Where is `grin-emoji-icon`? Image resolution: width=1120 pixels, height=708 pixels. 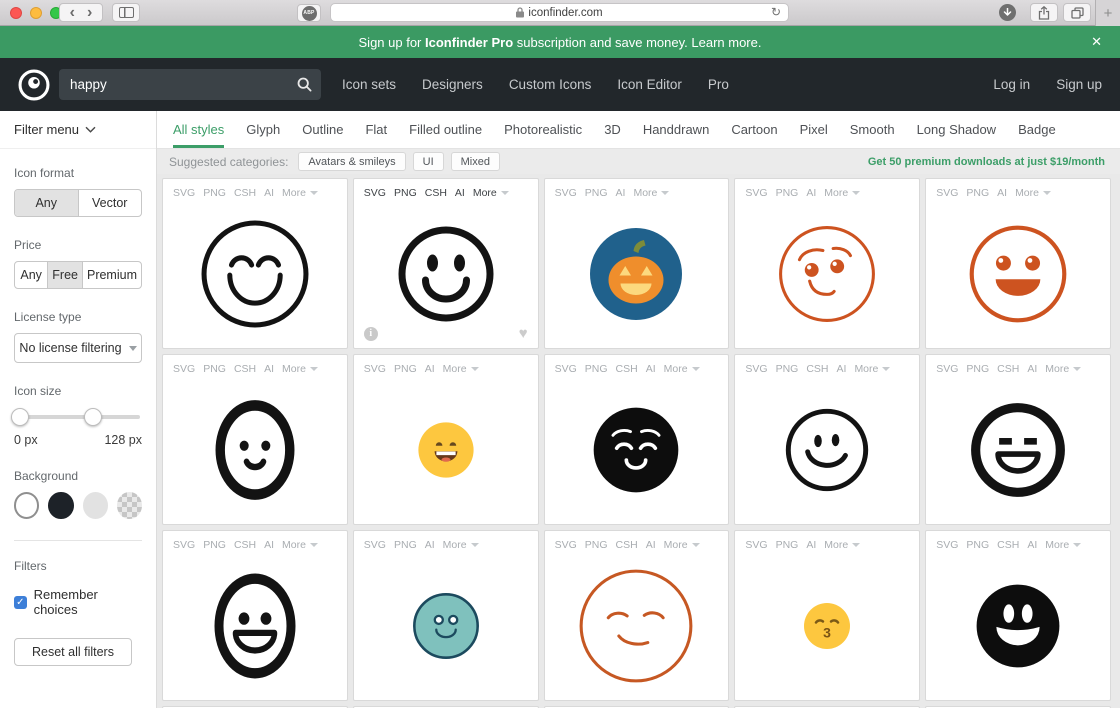
grin-emoji-icon is located at coordinates (446, 449).